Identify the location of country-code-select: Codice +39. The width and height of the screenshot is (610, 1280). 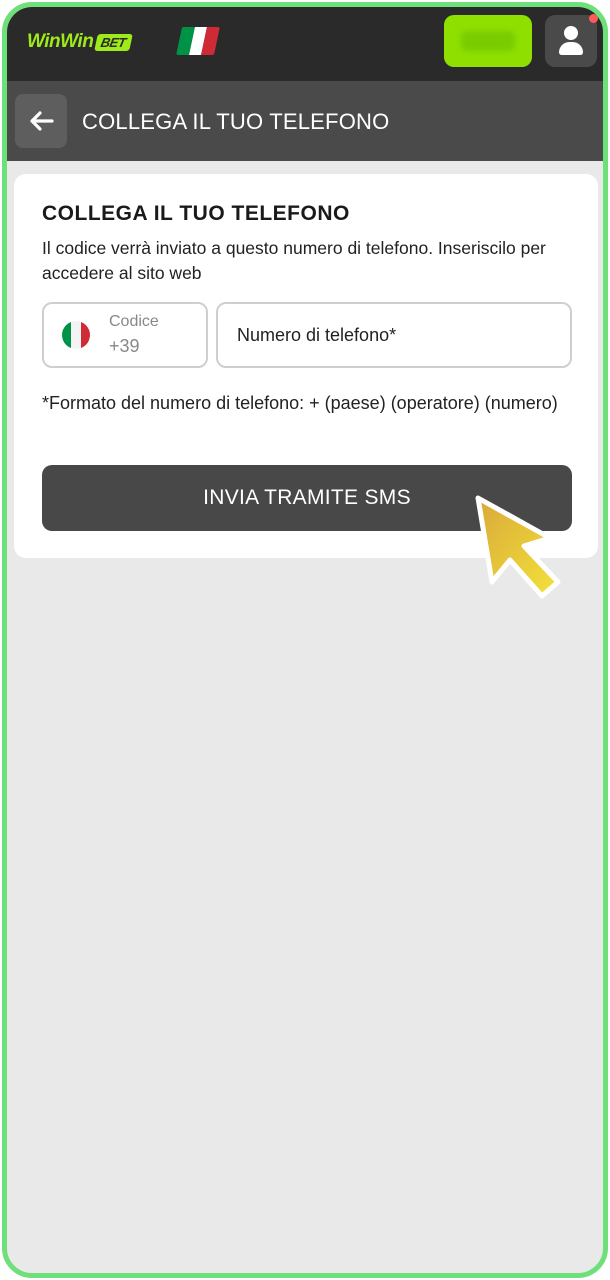
(125, 335).